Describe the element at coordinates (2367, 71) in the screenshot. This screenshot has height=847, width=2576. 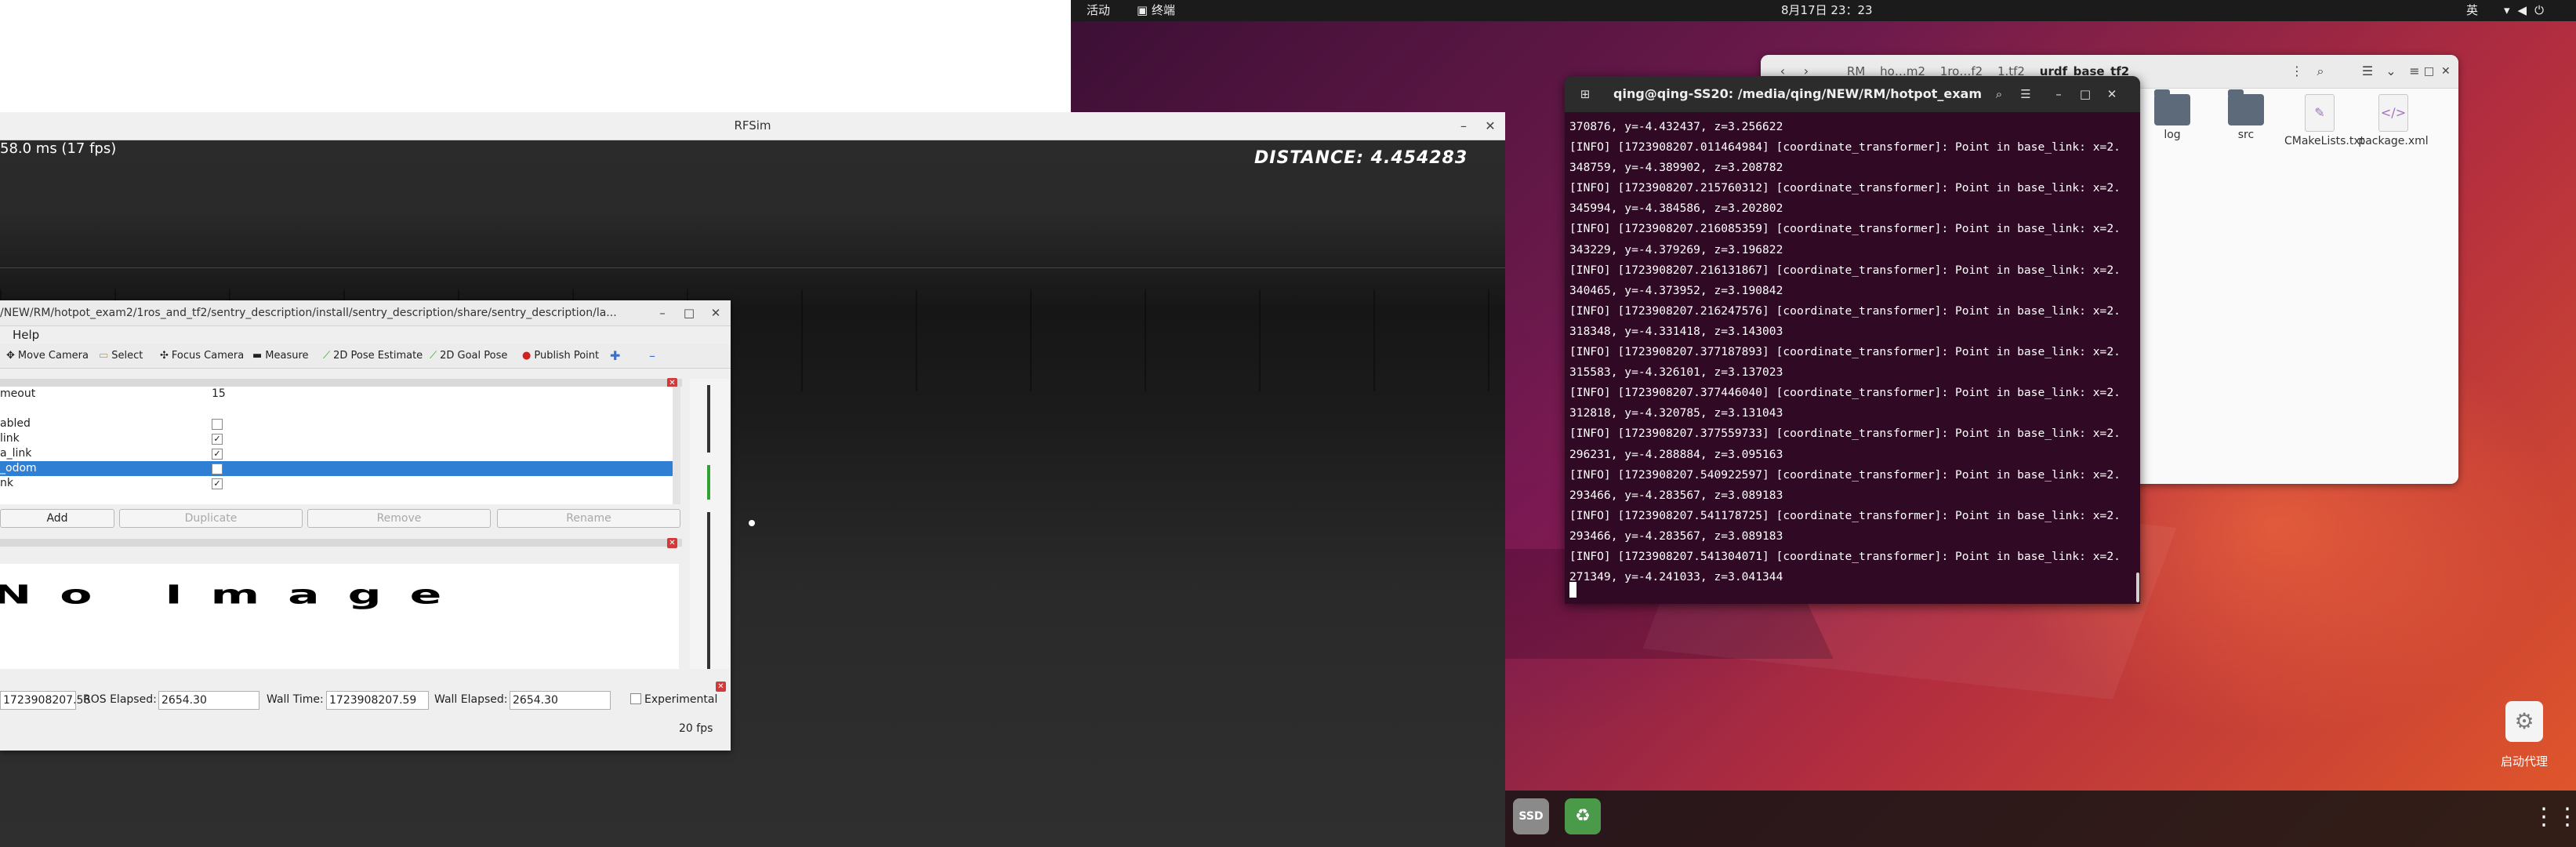
I see `view-toggle-button: ☰` at that location.